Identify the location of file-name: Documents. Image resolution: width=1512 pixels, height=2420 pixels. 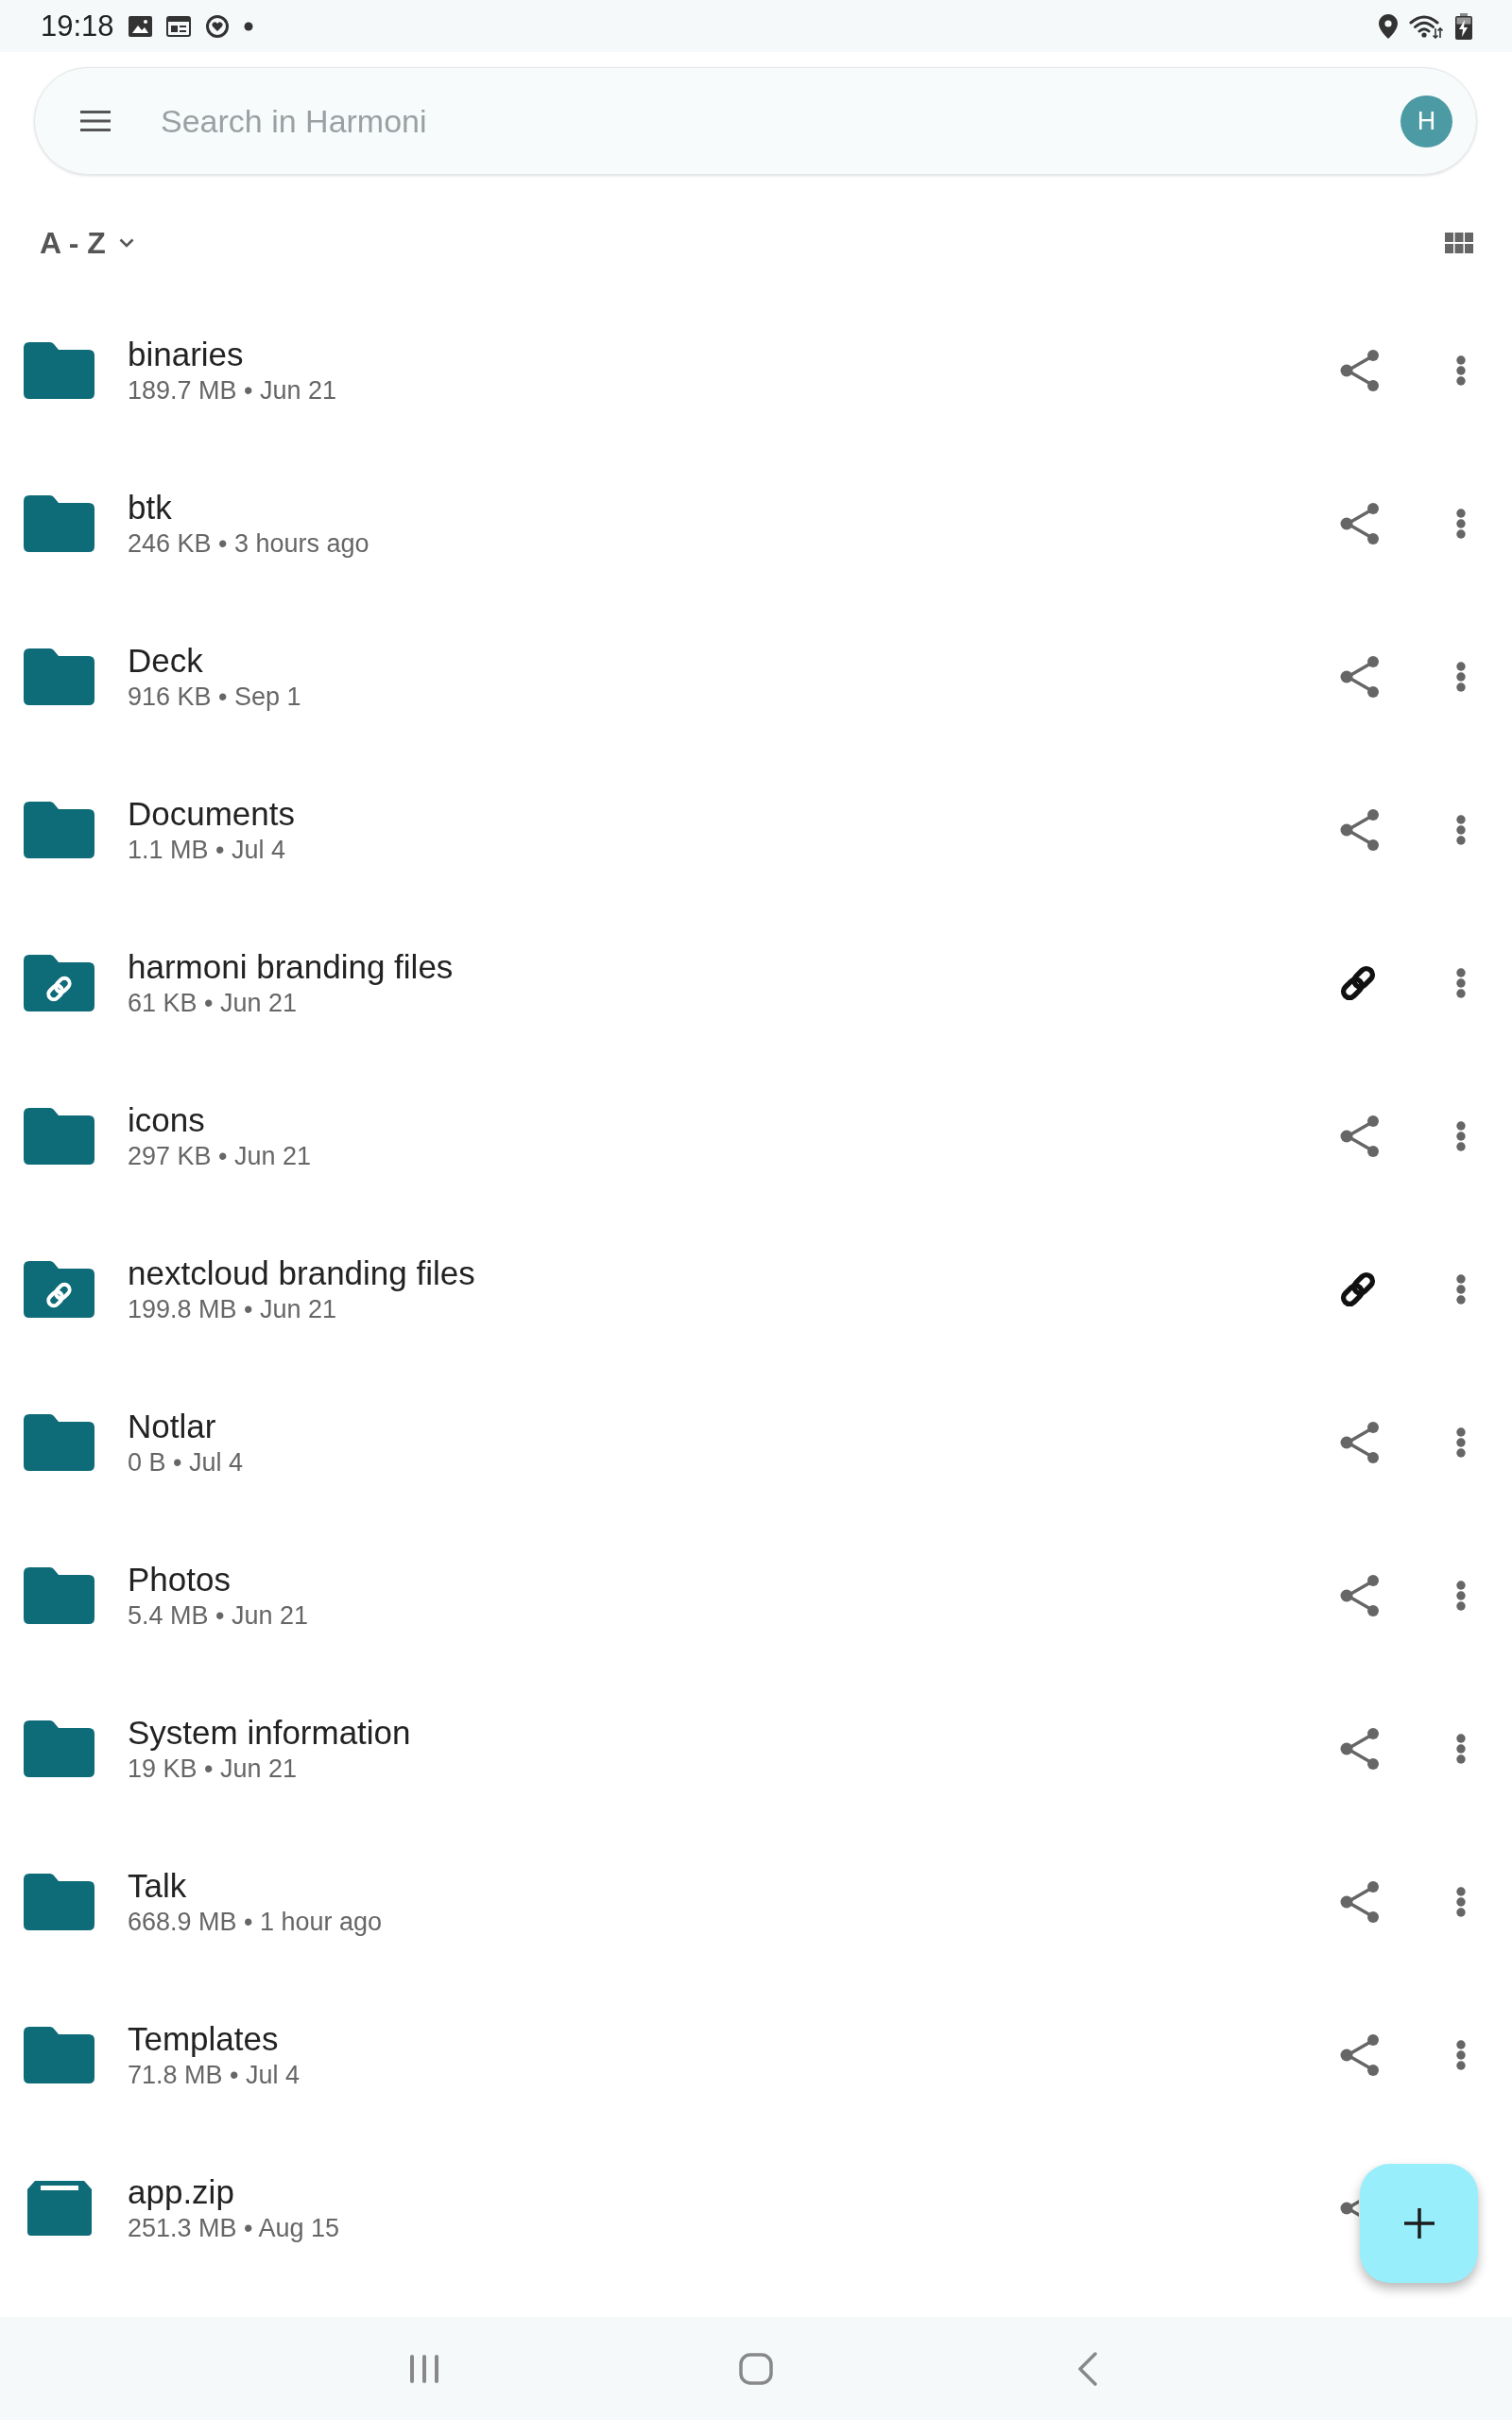
(734, 814).